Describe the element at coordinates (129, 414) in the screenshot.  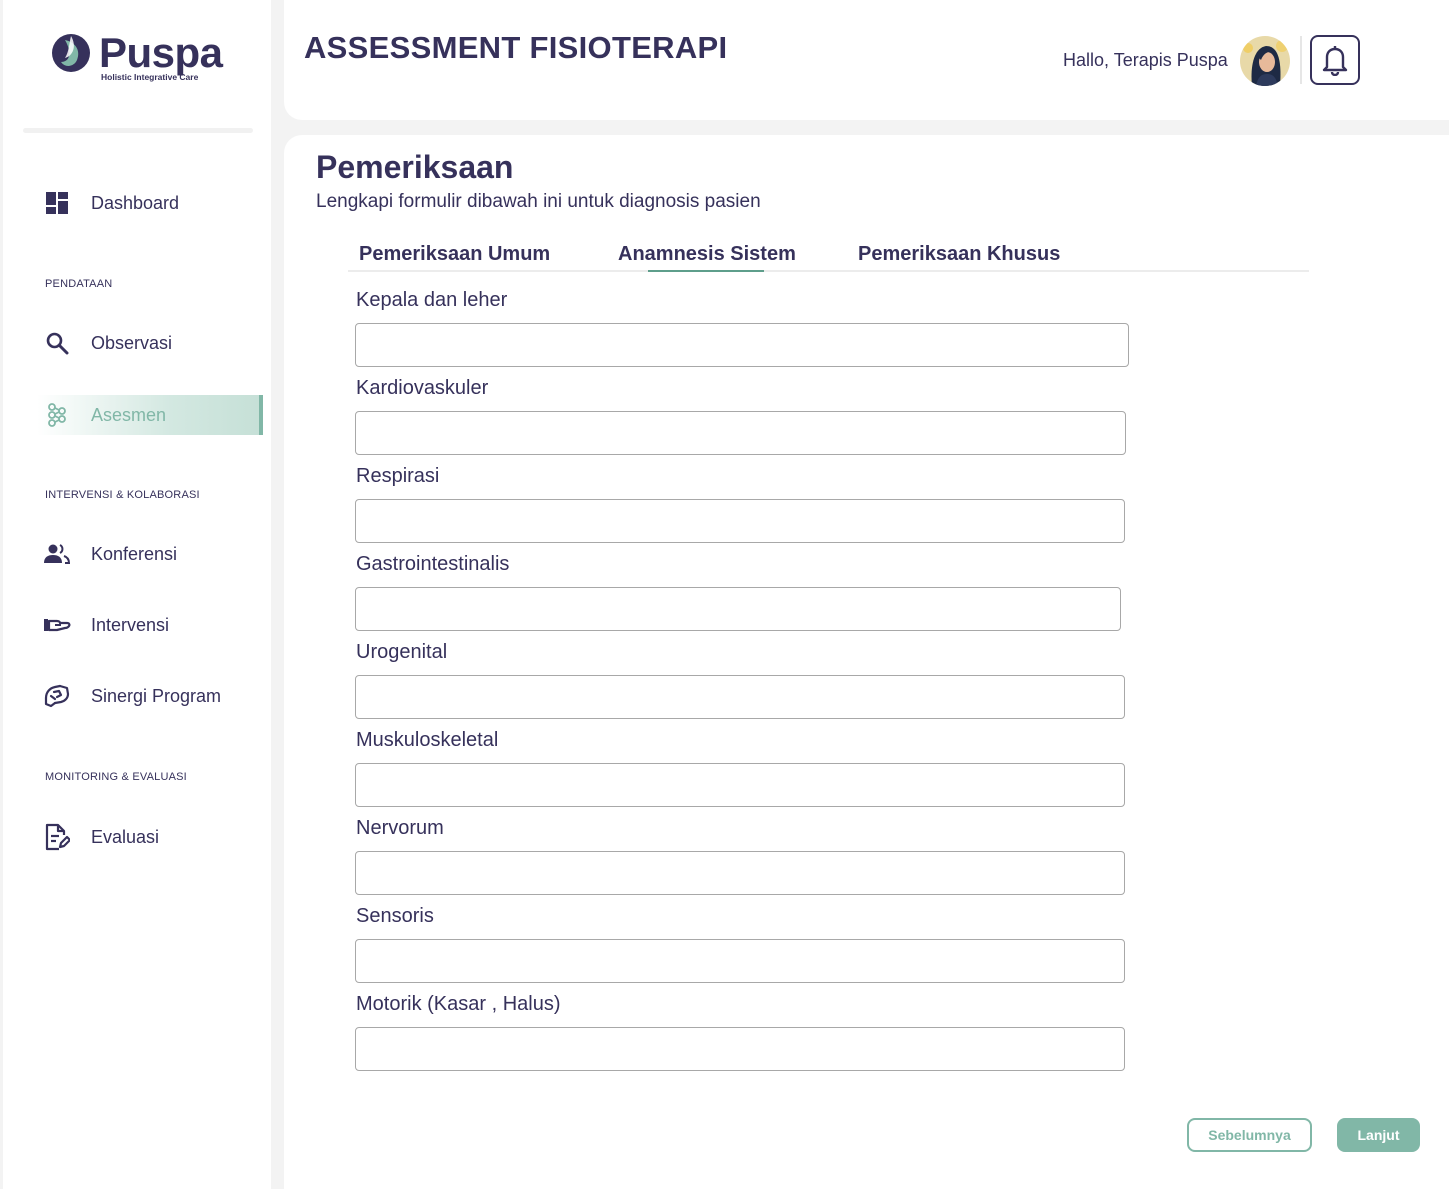
I see `sidebar-item-label: Asesmen` at that location.